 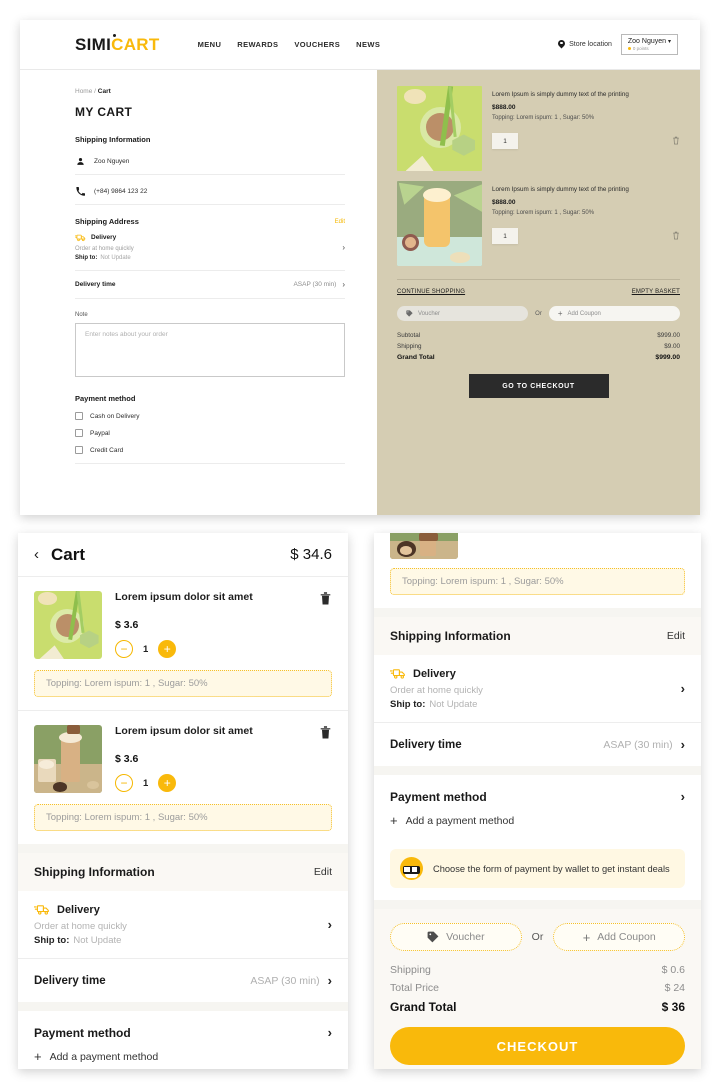 What do you see at coordinates (117, 44) in the screenshot?
I see `site-logo: SIMICART` at bounding box center [117, 44].